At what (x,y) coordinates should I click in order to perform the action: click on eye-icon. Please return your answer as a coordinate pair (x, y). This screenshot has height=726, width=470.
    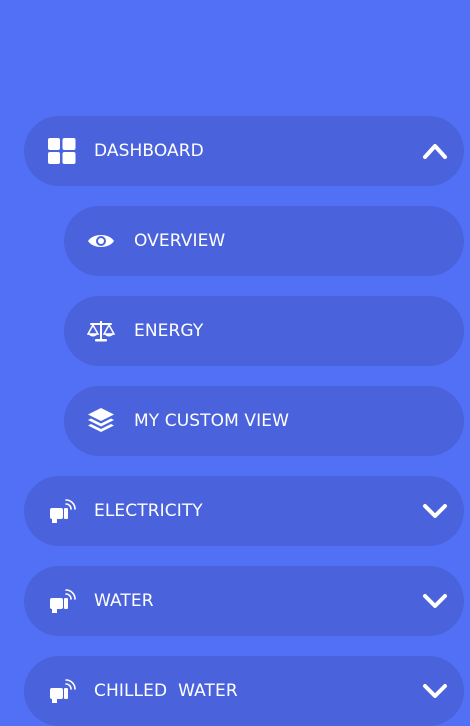
    Looking at the image, I should click on (101, 241).